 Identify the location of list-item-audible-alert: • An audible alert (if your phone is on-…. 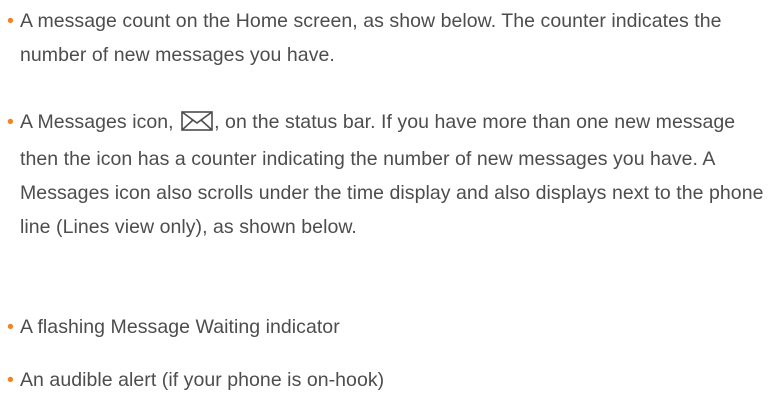
(384, 380).